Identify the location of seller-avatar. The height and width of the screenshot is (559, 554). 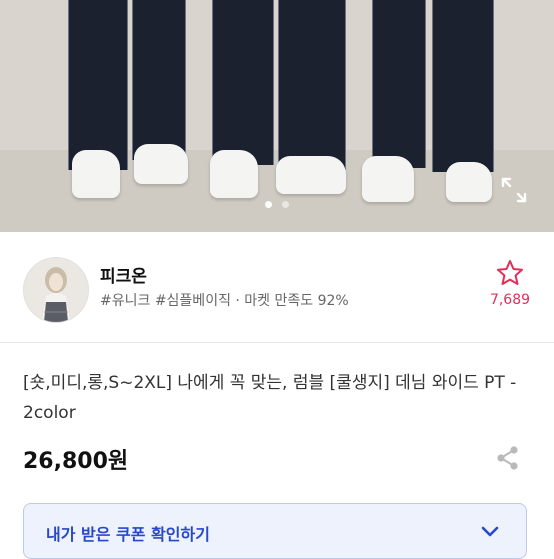
(56, 290).